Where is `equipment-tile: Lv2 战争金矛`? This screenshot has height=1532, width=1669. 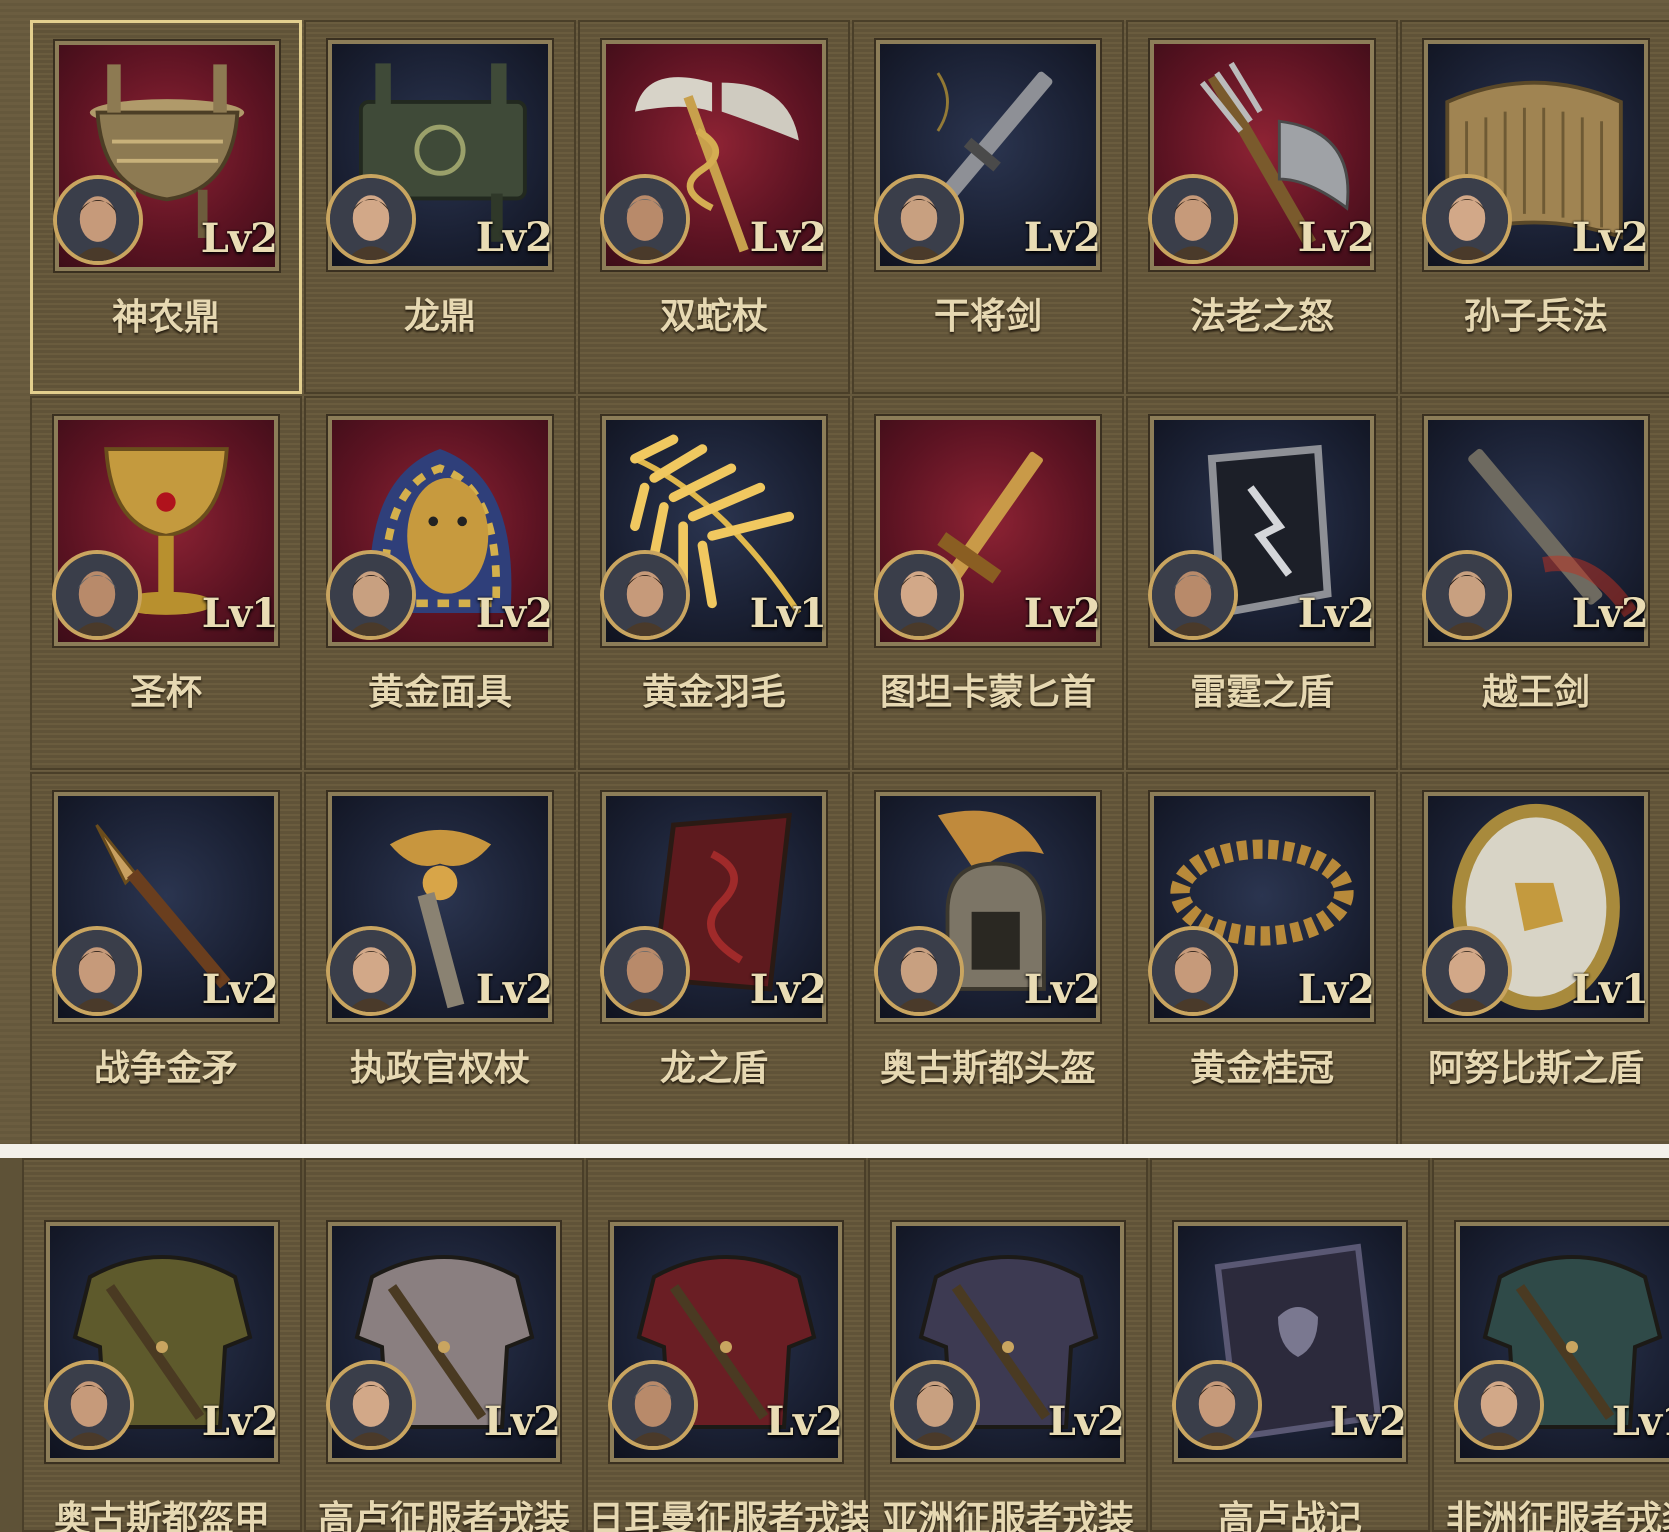
equipment-tile: Lv2 战争金矛 is located at coordinates (166, 958).